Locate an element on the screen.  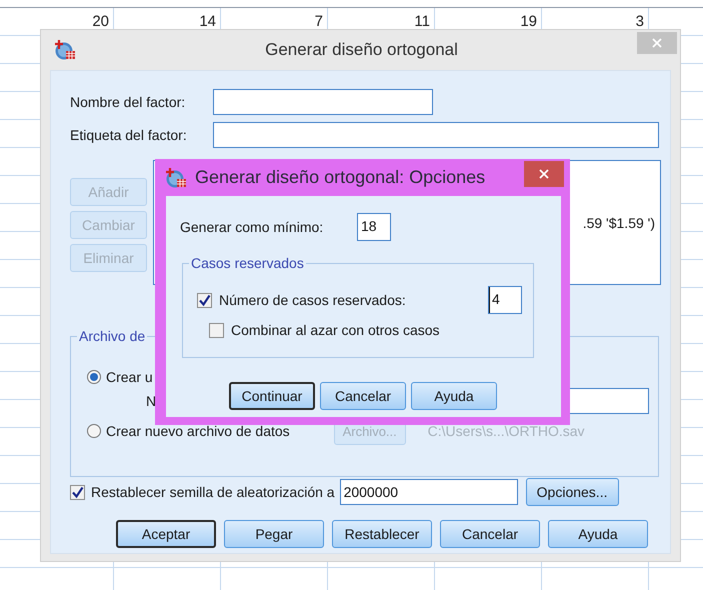
list-item: .59 '$1.59 ') is located at coordinates (618, 222).